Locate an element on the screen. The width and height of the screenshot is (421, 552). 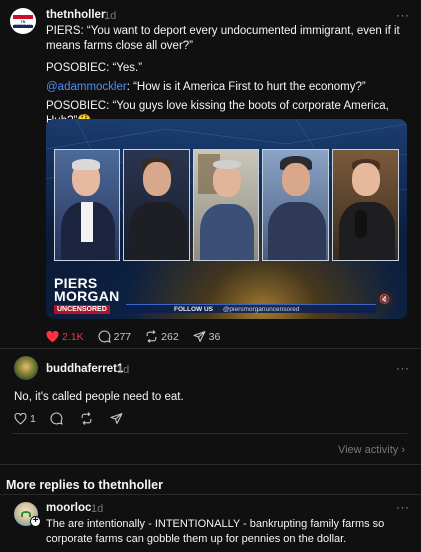
reply2-timestamp: 1d is located at coordinates (97, 509).